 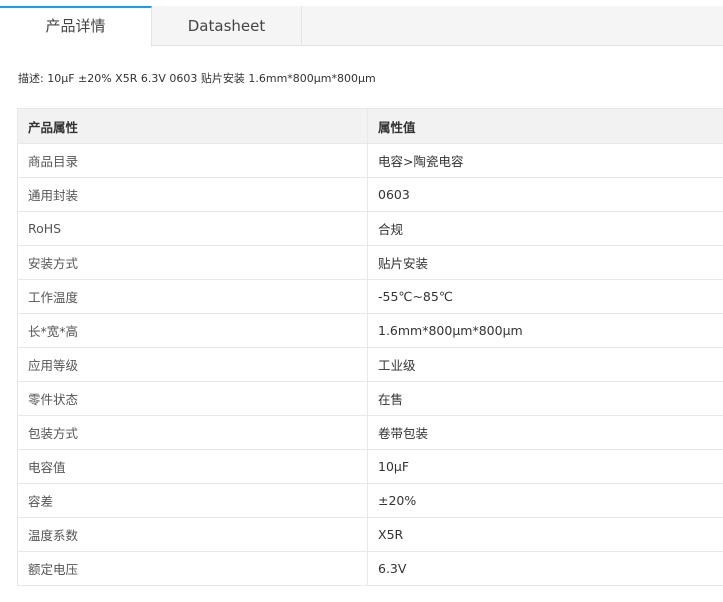 What do you see at coordinates (545, 568) in the screenshot?
I see `attribute-value: 6.3V` at bounding box center [545, 568].